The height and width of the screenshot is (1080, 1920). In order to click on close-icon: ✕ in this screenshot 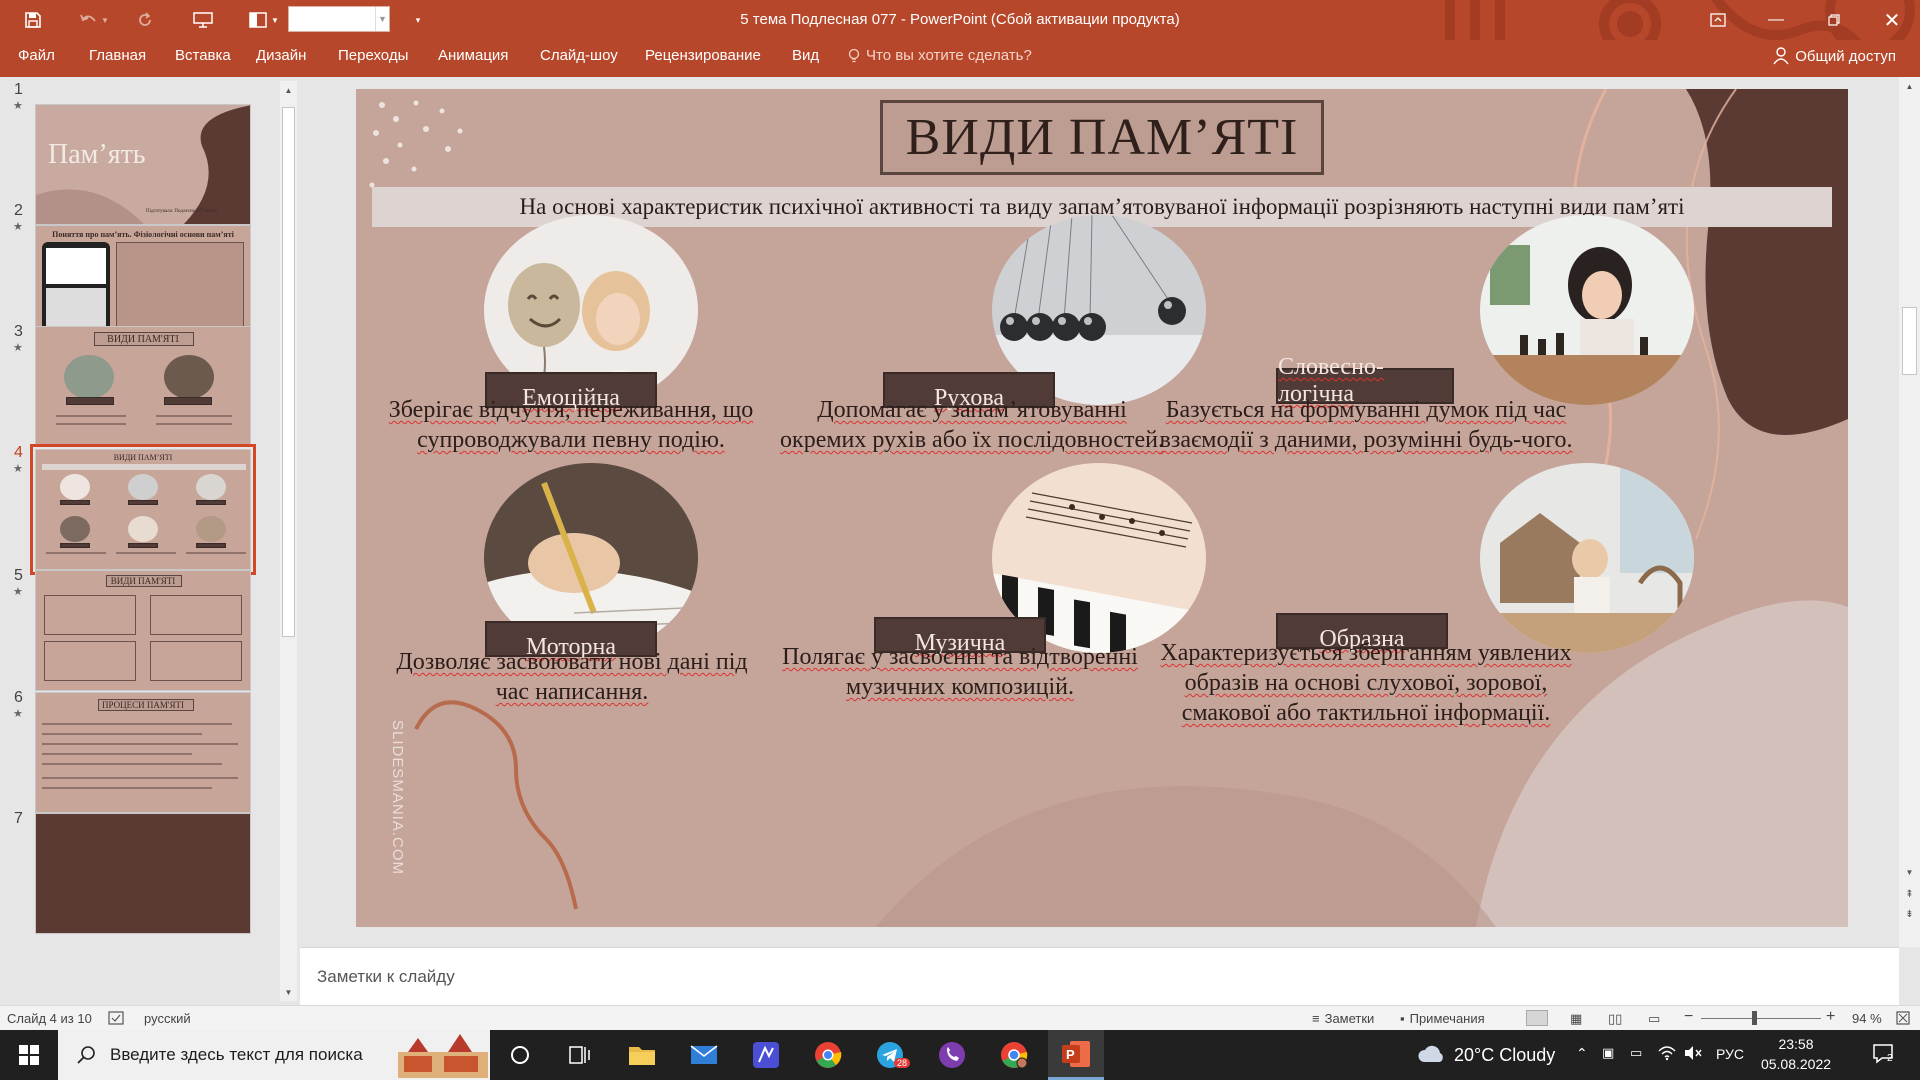, I will do `click(1892, 20)`.